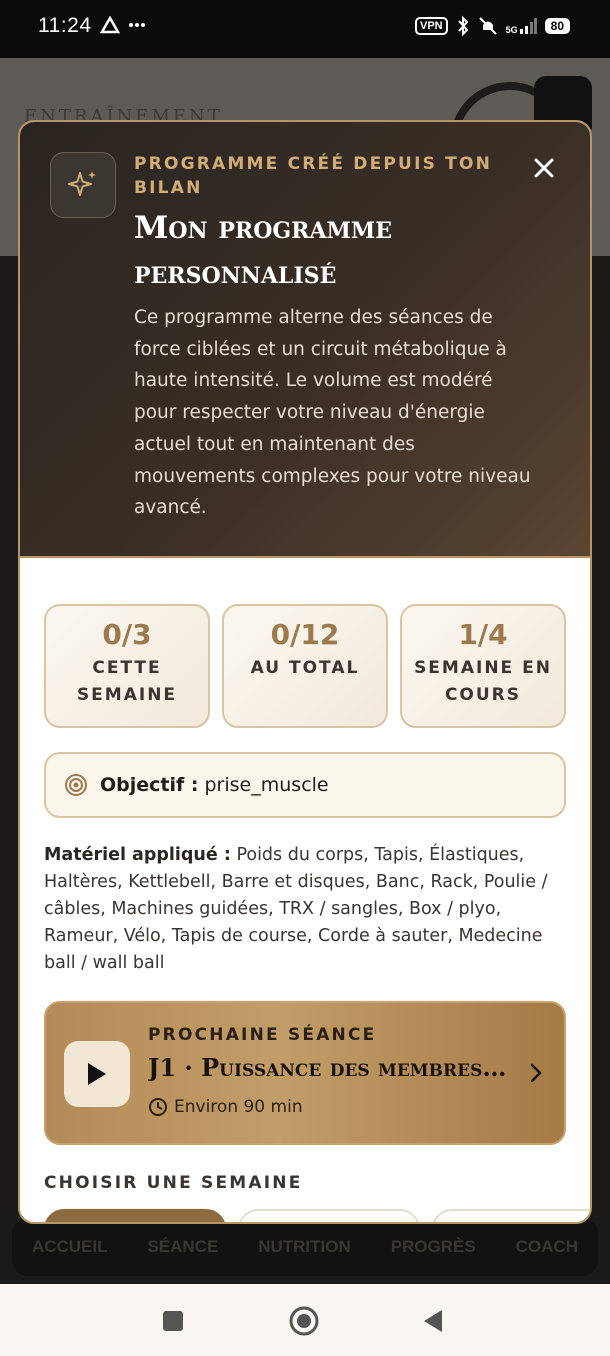 This screenshot has width=610, height=1356. I want to click on app-notification-icon, so click(110, 25).